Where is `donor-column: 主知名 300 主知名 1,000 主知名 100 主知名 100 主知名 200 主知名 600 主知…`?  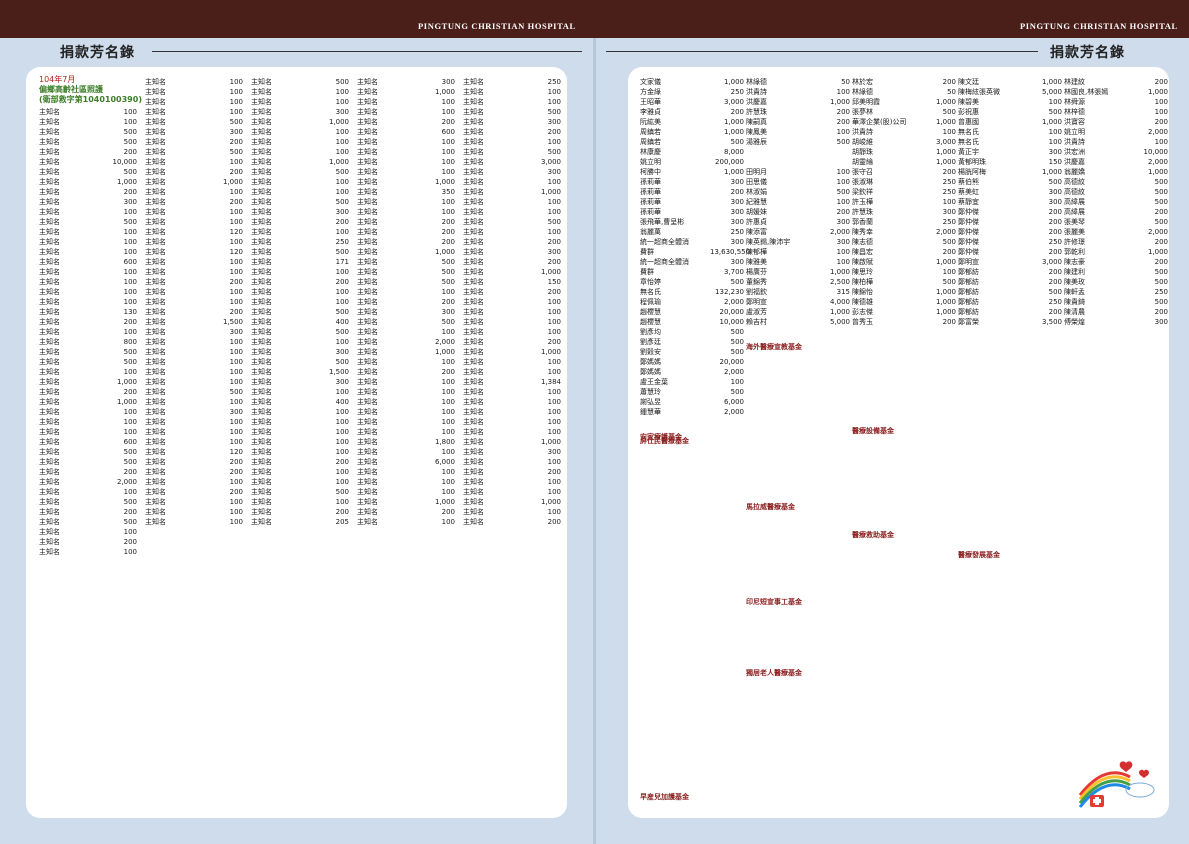 donor-column: 主知名 300 主知名 1,000 主知名 100 主知名 100 主知名 200 主知名 600 主知… is located at coordinates (406, 302).